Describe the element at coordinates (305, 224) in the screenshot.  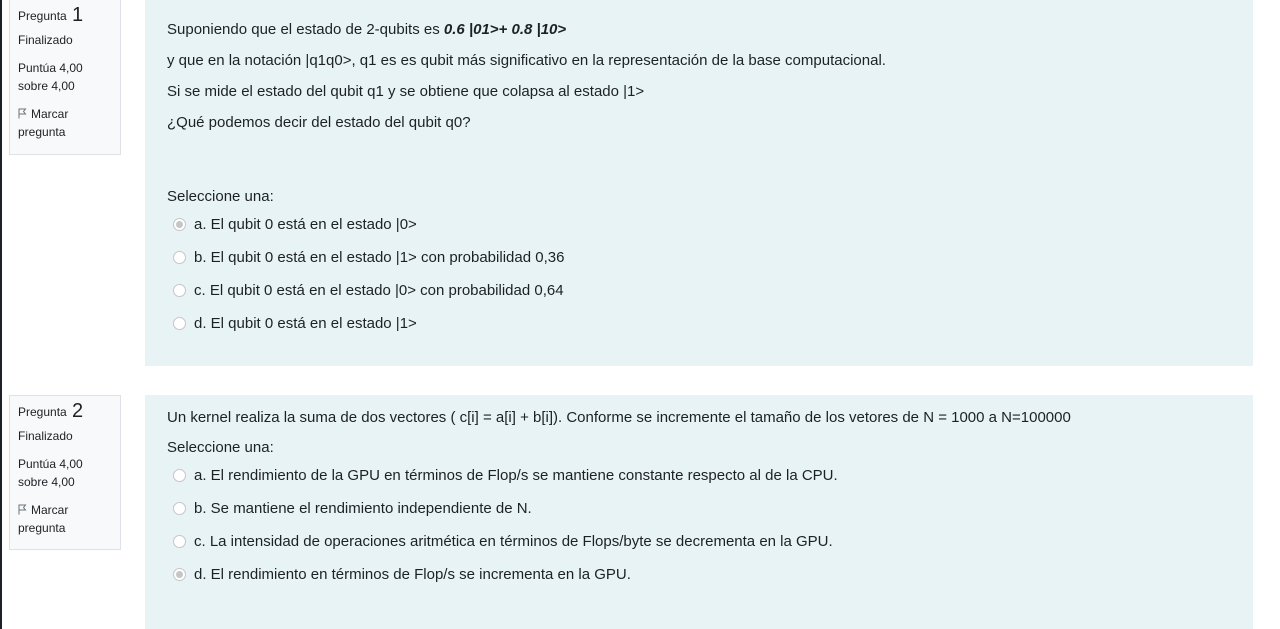
I see `answer-option-label: a. El qubit 0 está en el estado |0>` at that location.